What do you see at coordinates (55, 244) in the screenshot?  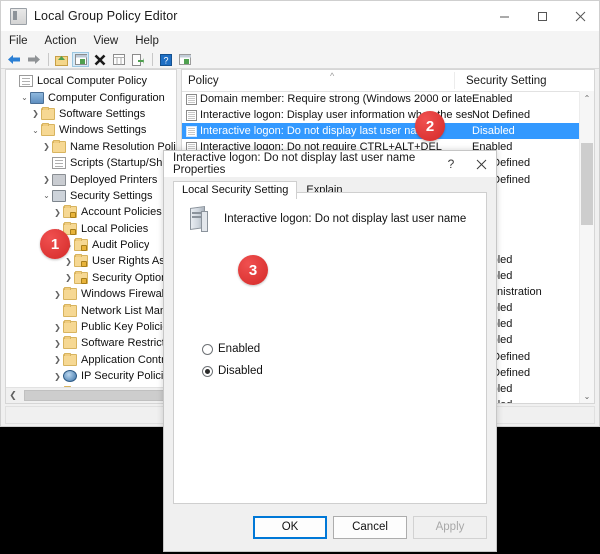 I see `callout-badge-1: 1` at bounding box center [55, 244].